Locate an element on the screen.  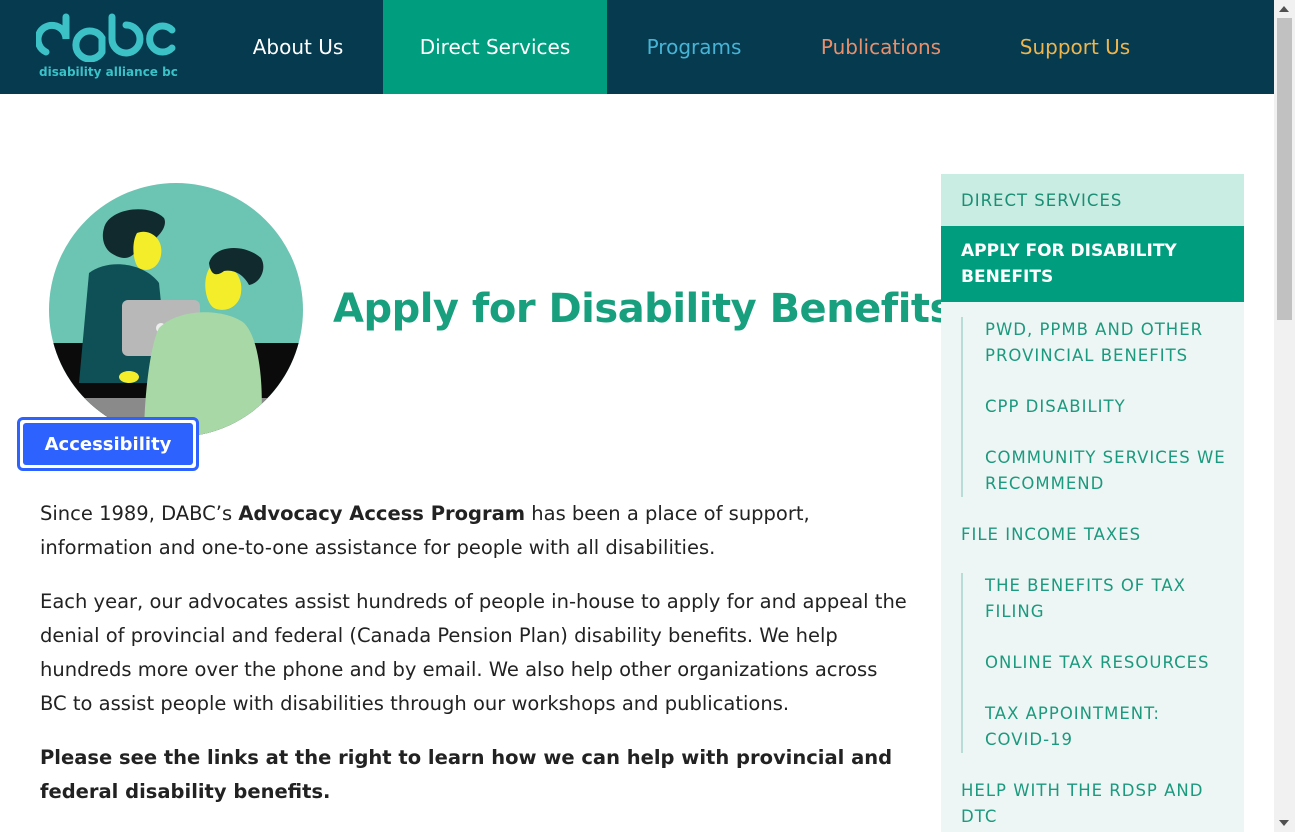
dabc-logo-icon is located at coordinates (105, 38).